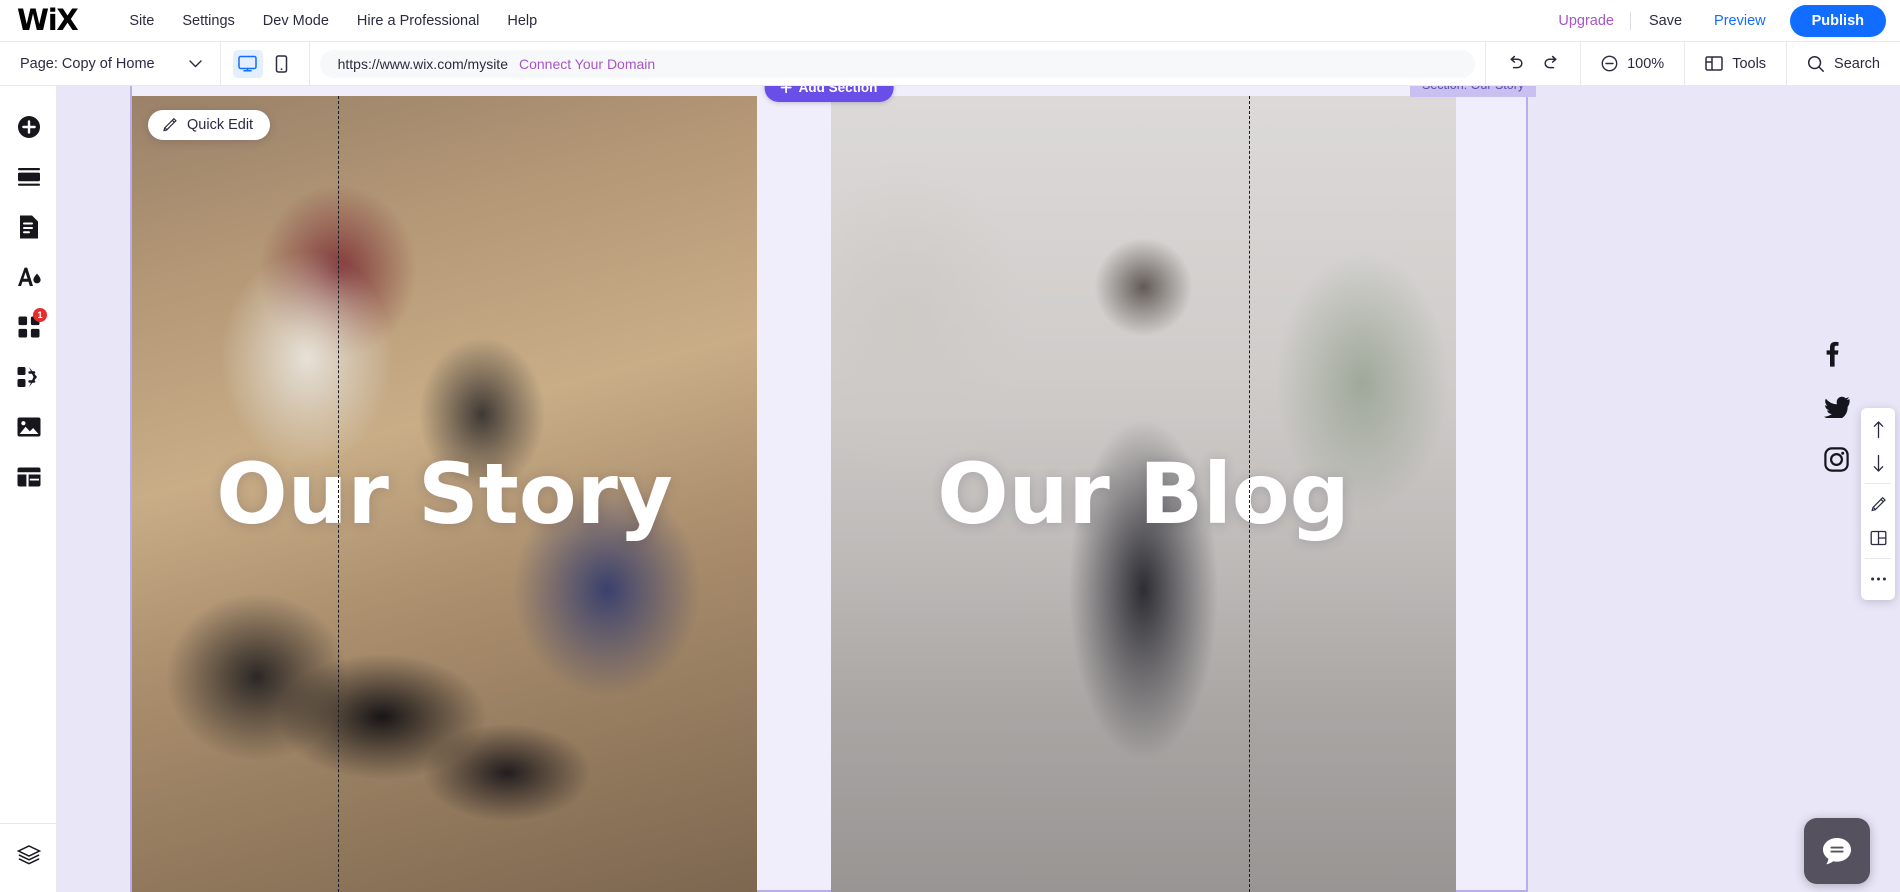 This screenshot has height=892, width=1900. I want to click on plus-circle-icon, so click(29, 127).